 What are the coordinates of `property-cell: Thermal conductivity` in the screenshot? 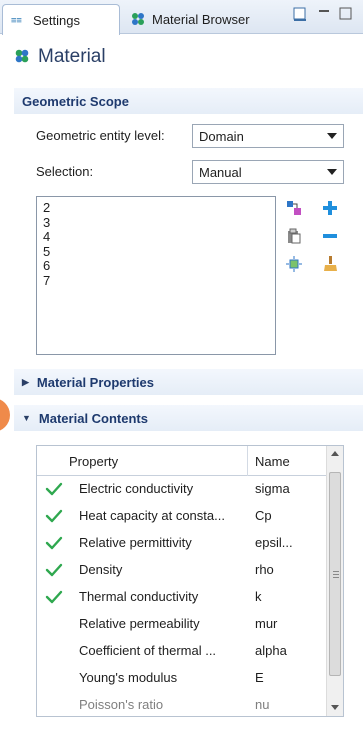 It's located at (139, 596).